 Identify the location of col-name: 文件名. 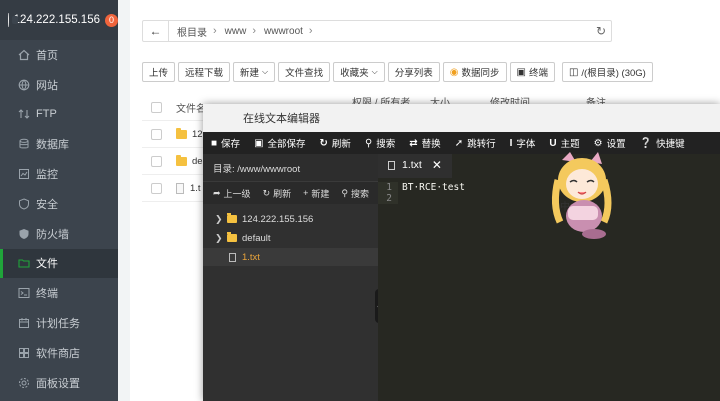
(191, 107).